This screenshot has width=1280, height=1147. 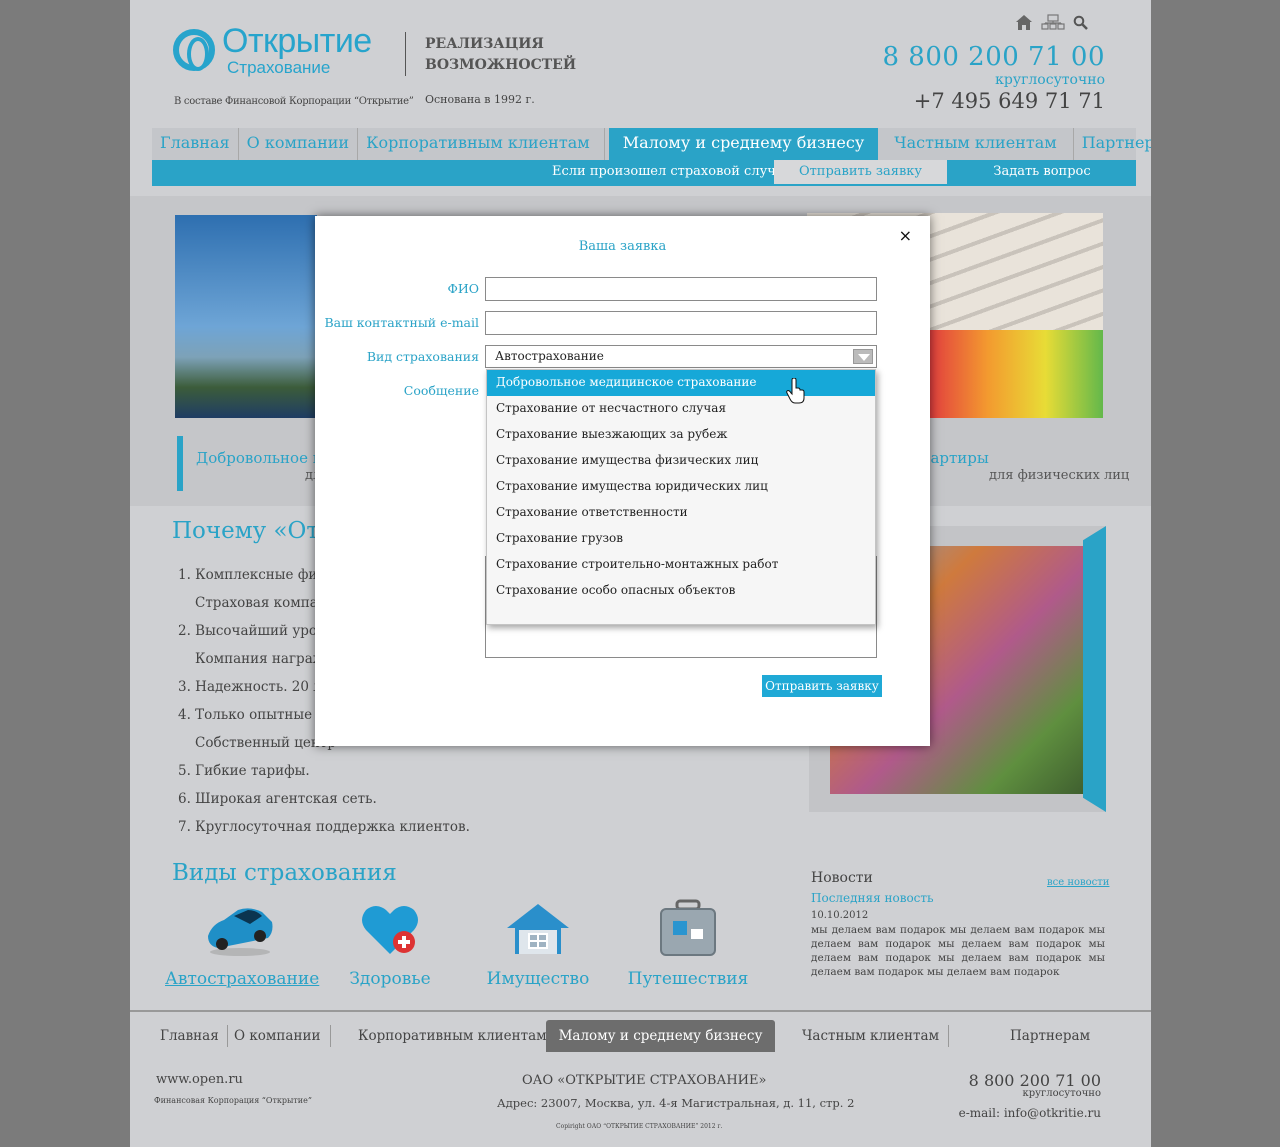 What do you see at coordinates (452, 1036) in the screenshot?
I see `footer-nav-corporate: Корпоративным клиентам` at bounding box center [452, 1036].